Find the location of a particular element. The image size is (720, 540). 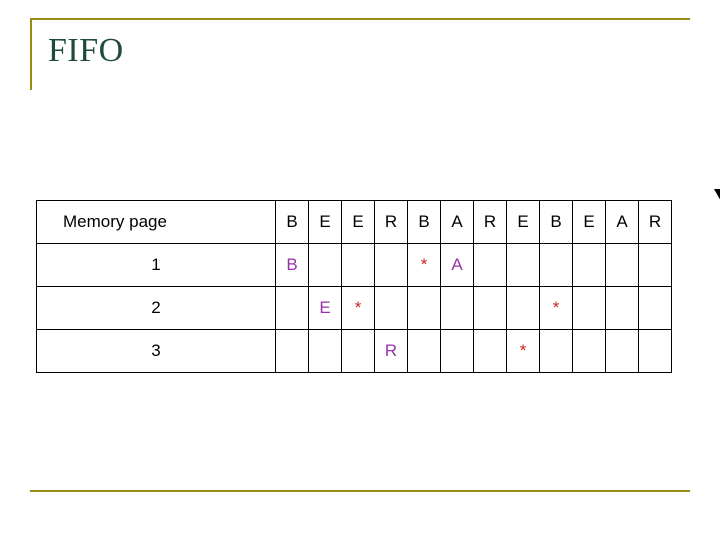

reference-sequence-cell-4: R is located at coordinates (391, 222).